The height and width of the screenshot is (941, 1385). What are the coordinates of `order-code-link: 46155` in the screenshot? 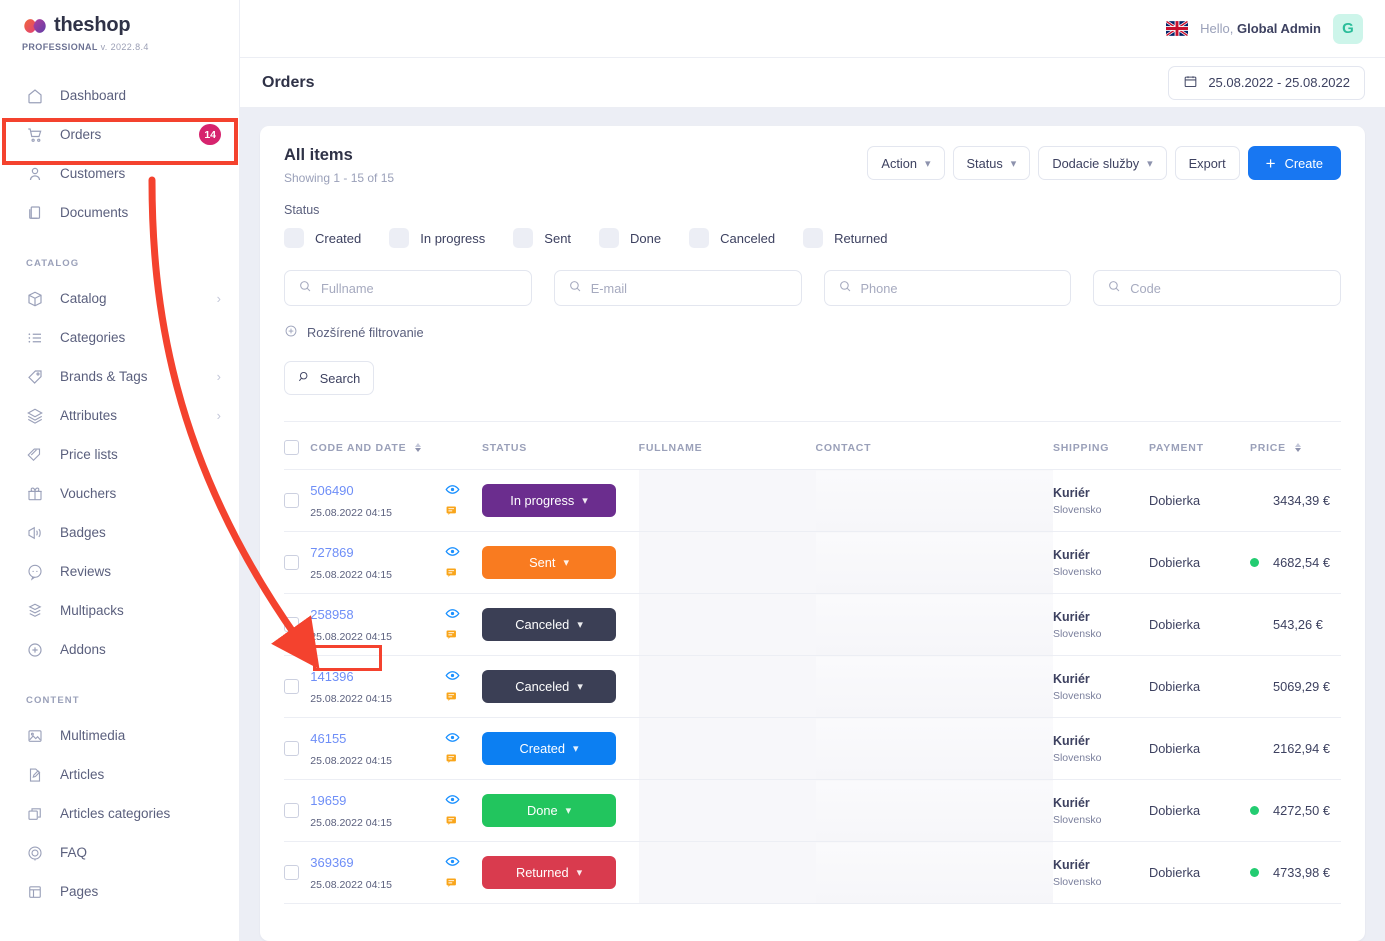 It's located at (328, 738).